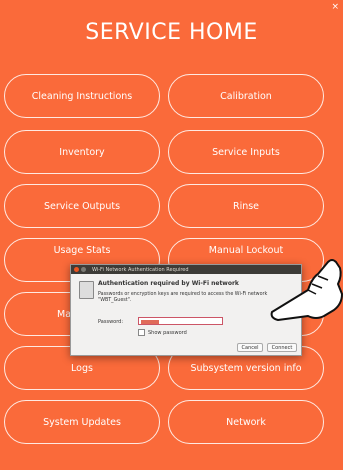 This screenshot has width=343, height=470. Describe the element at coordinates (82, 422) in the screenshot. I see `system-updates-button: System Updates` at that location.